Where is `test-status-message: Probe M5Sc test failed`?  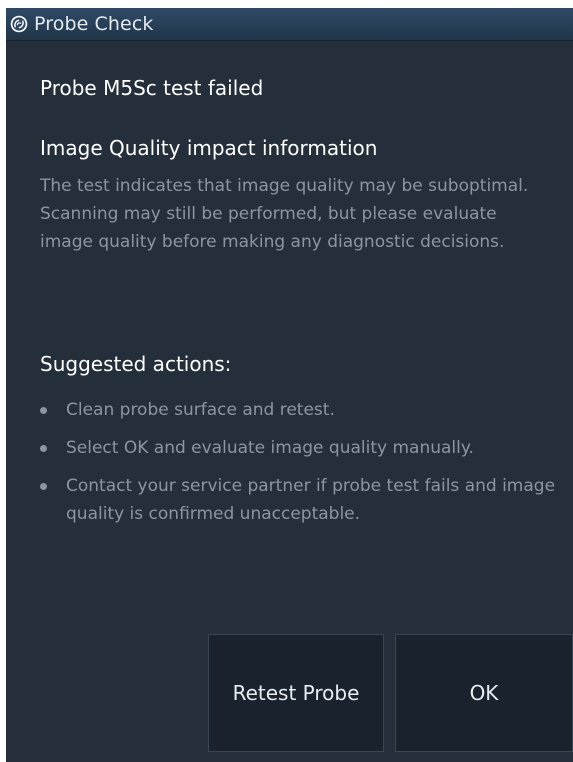
test-status-message: Probe M5Sc test failed is located at coordinates (152, 88).